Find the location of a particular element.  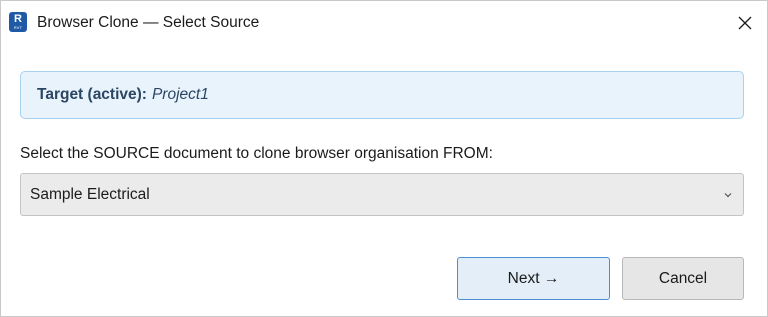

revit-icon: R RVT is located at coordinates (18, 22).